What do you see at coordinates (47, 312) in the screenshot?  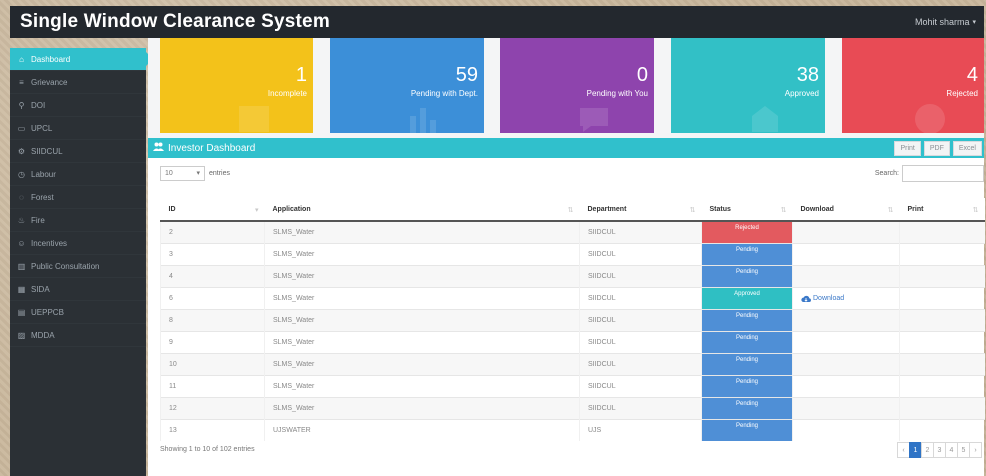 I see `sidebar-item-label: UEPPCB` at bounding box center [47, 312].